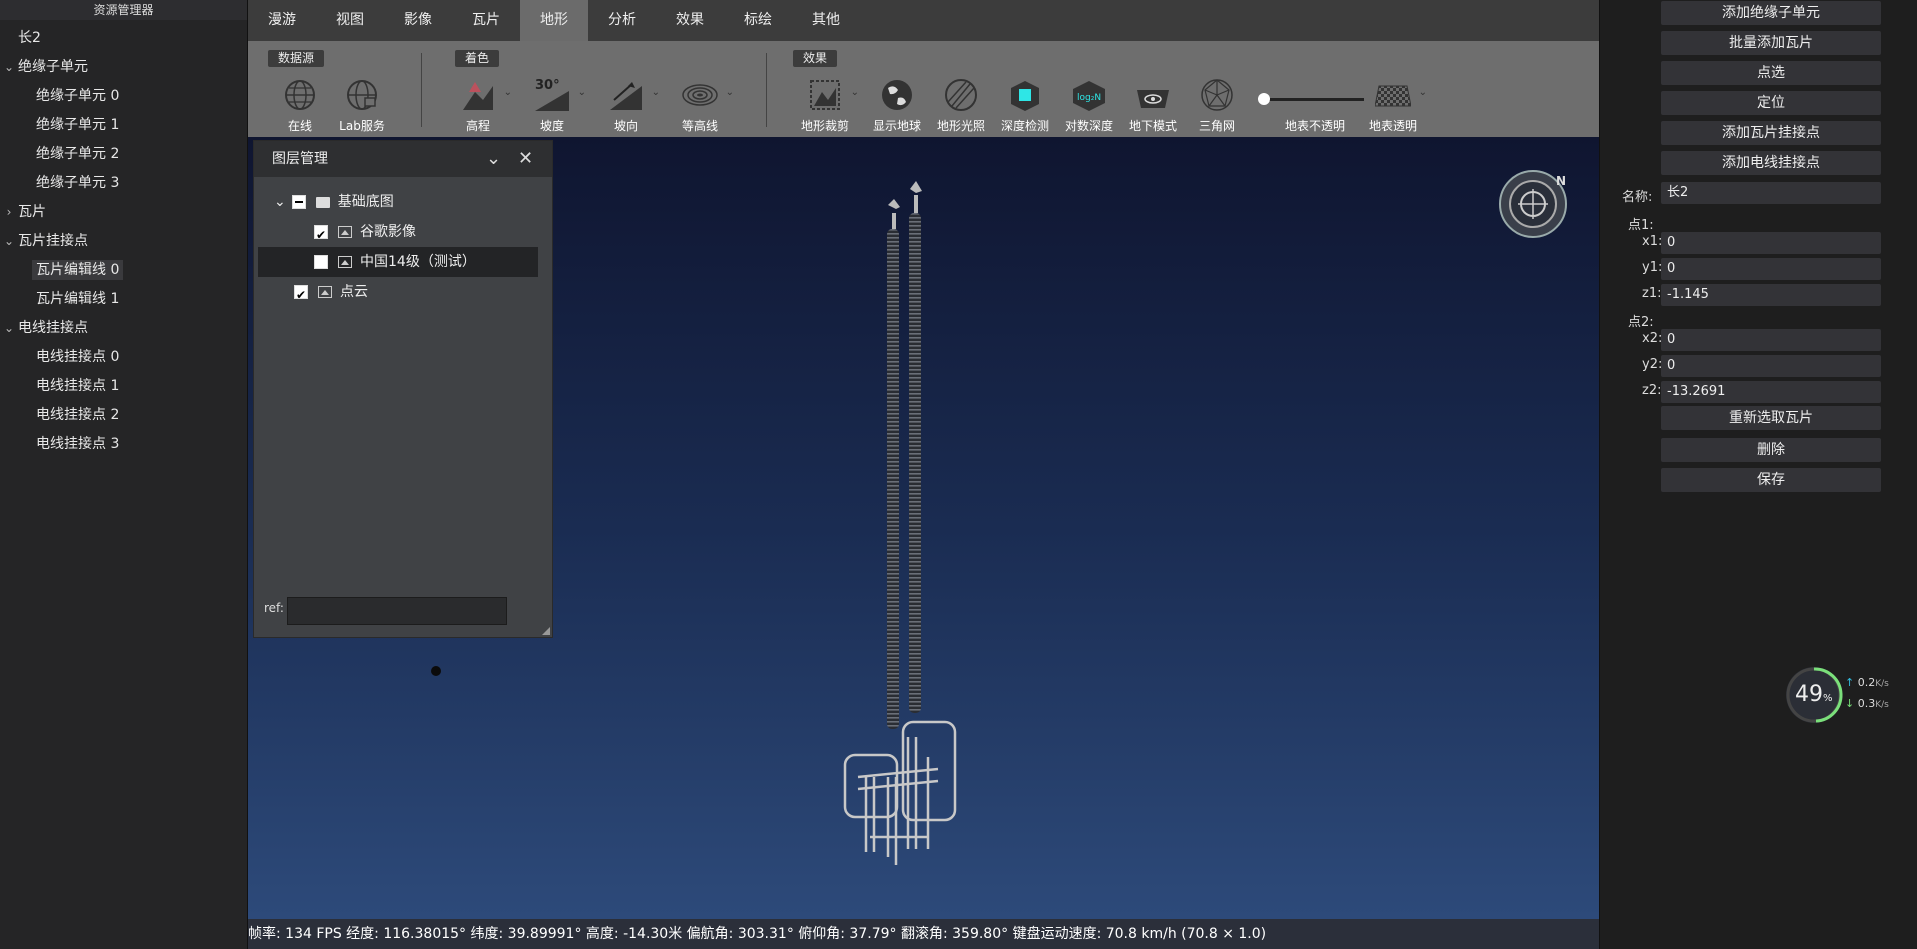 The width and height of the screenshot is (1917, 949). What do you see at coordinates (300, 159) in the screenshot?
I see `layer-manager-title: 图层管理` at bounding box center [300, 159].